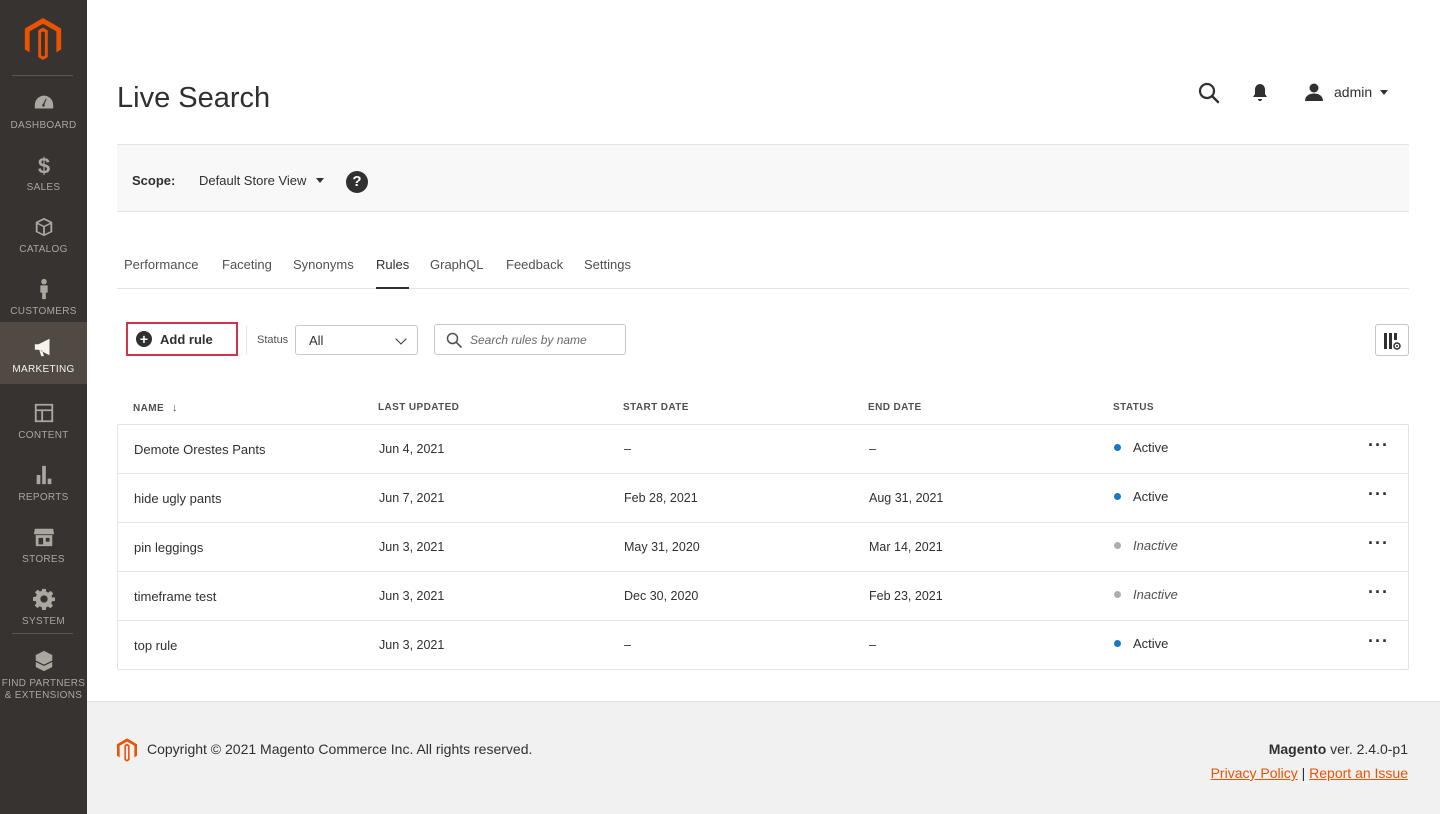 The image size is (1440, 814). What do you see at coordinates (43, 419) in the screenshot?
I see `sidebar-item-content: CONTENT` at bounding box center [43, 419].